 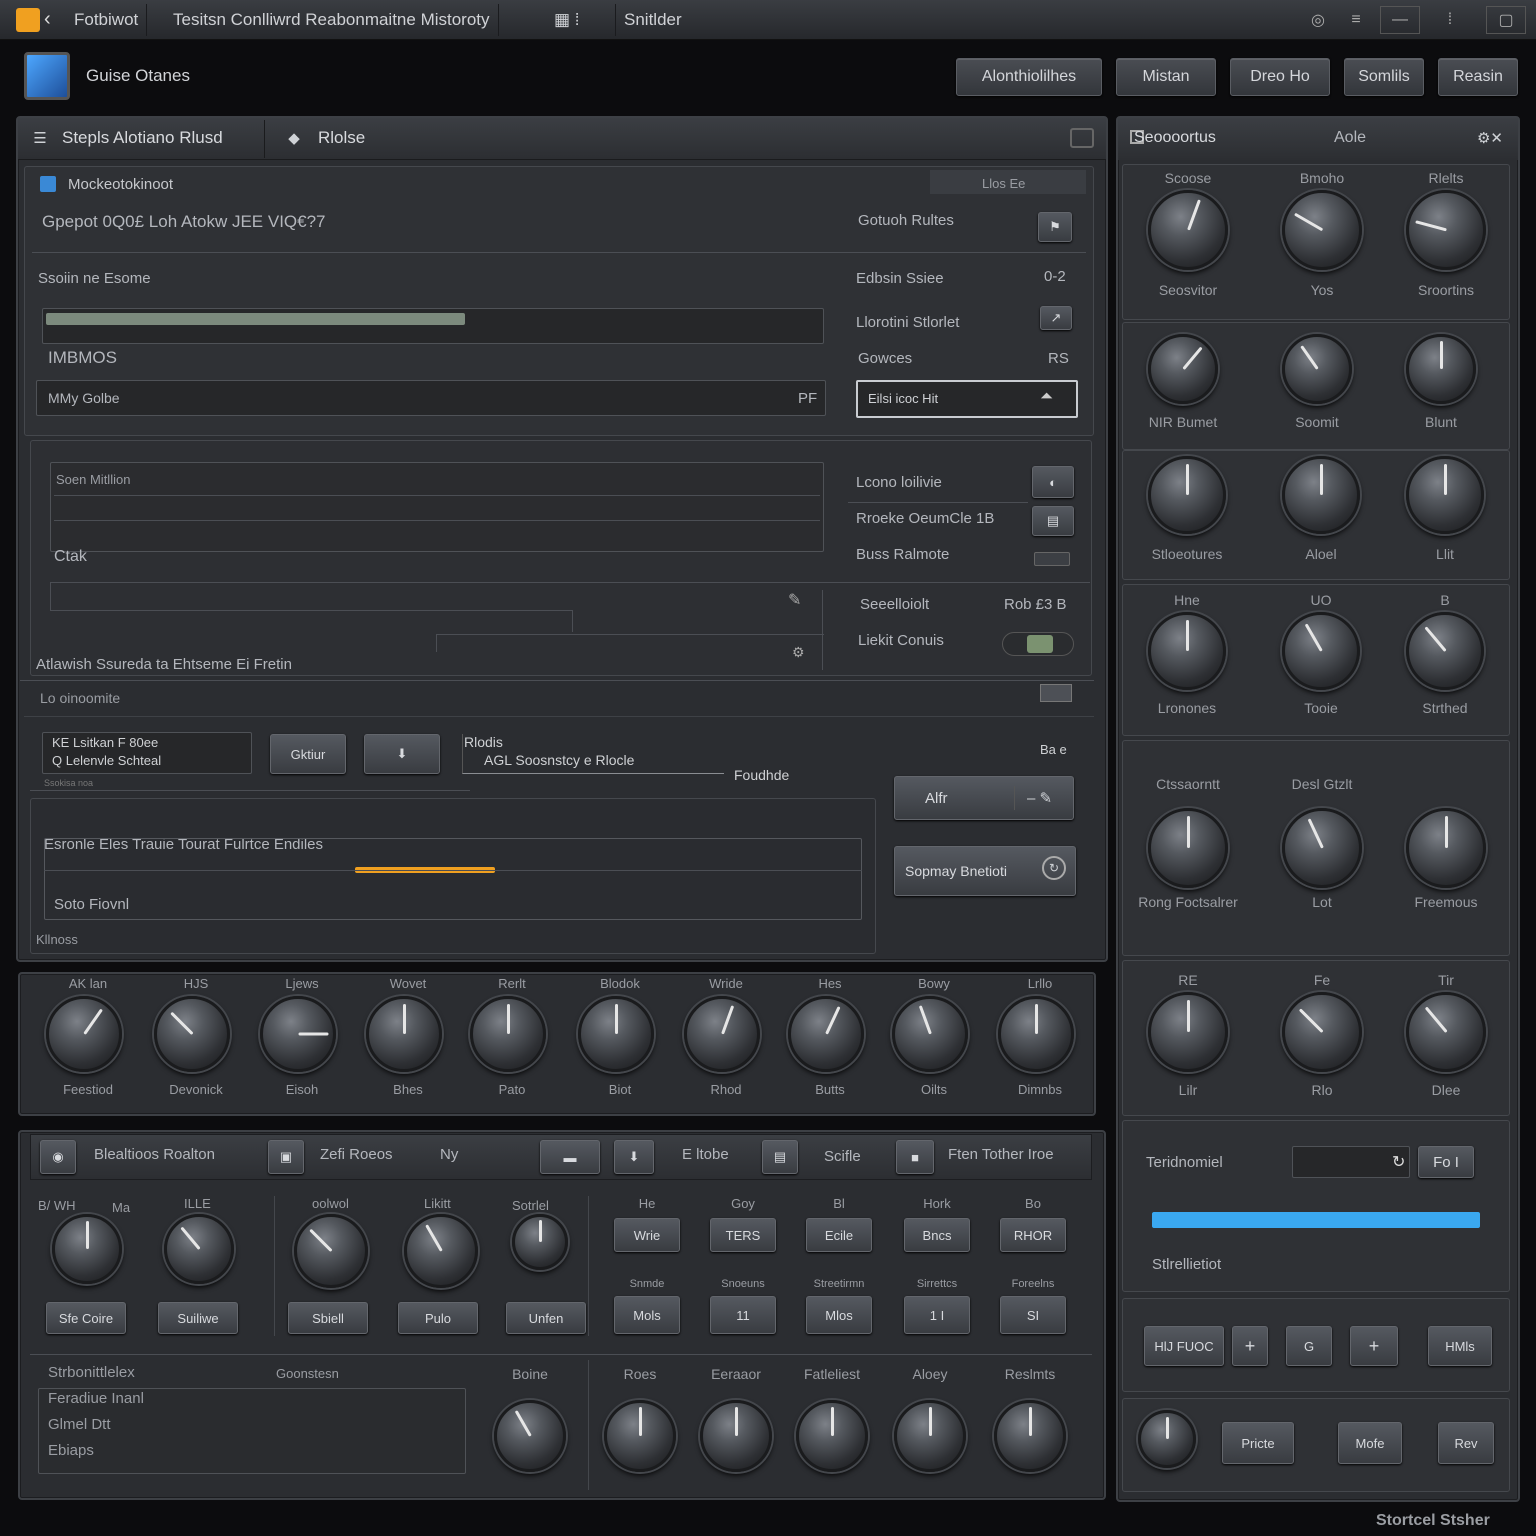 What do you see at coordinates (154, 1154) in the screenshot?
I see `bottom-tab-1: Blealtioos Roalton` at bounding box center [154, 1154].